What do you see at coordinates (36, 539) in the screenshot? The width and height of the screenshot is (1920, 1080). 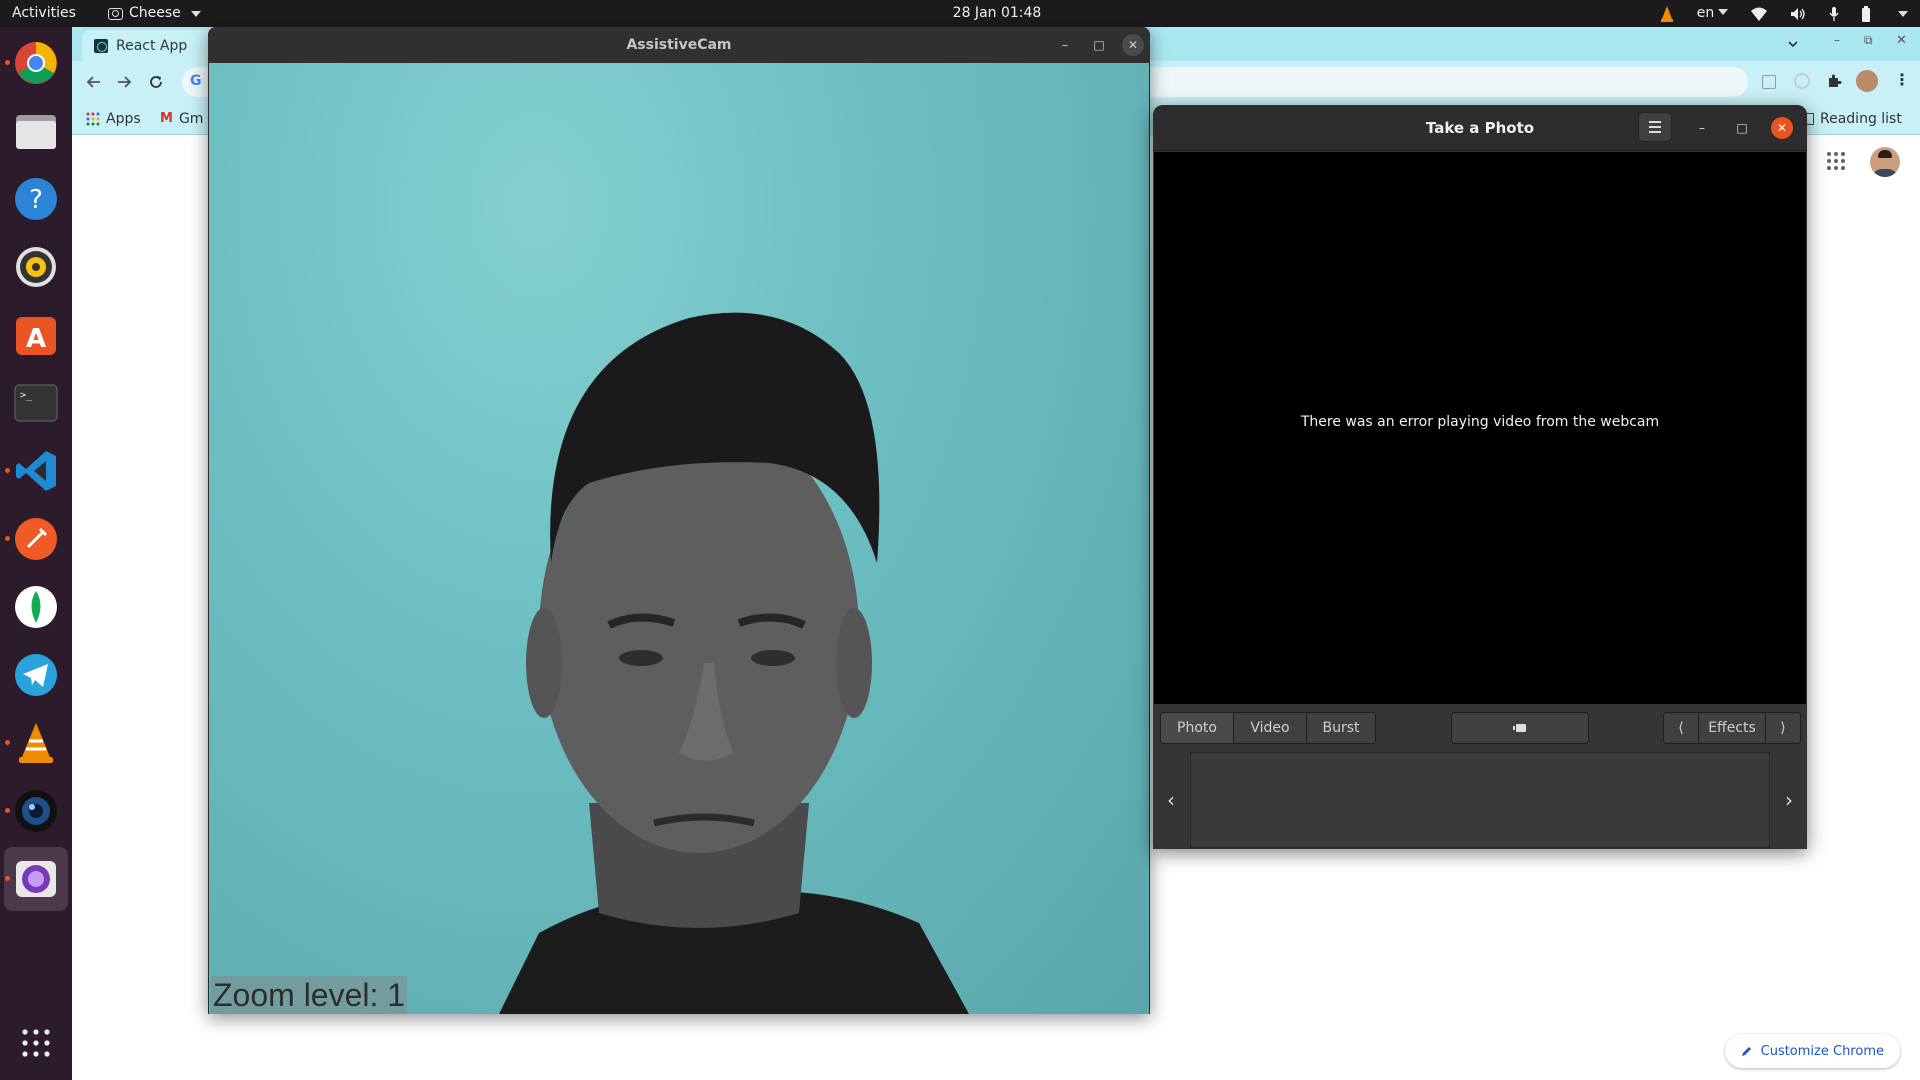 I see `postman-icon` at bounding box center [36, 539].